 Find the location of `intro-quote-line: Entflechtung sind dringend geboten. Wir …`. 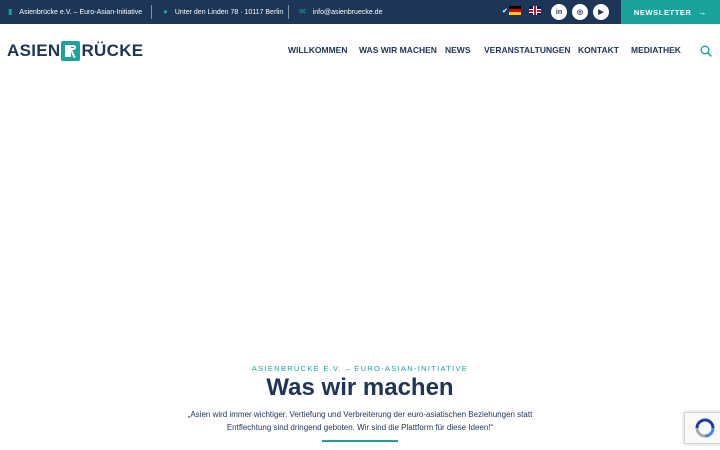

intro-quote-line: Entflechtung sind dringend geboten. Wir … is located at coordinates (360, 427).